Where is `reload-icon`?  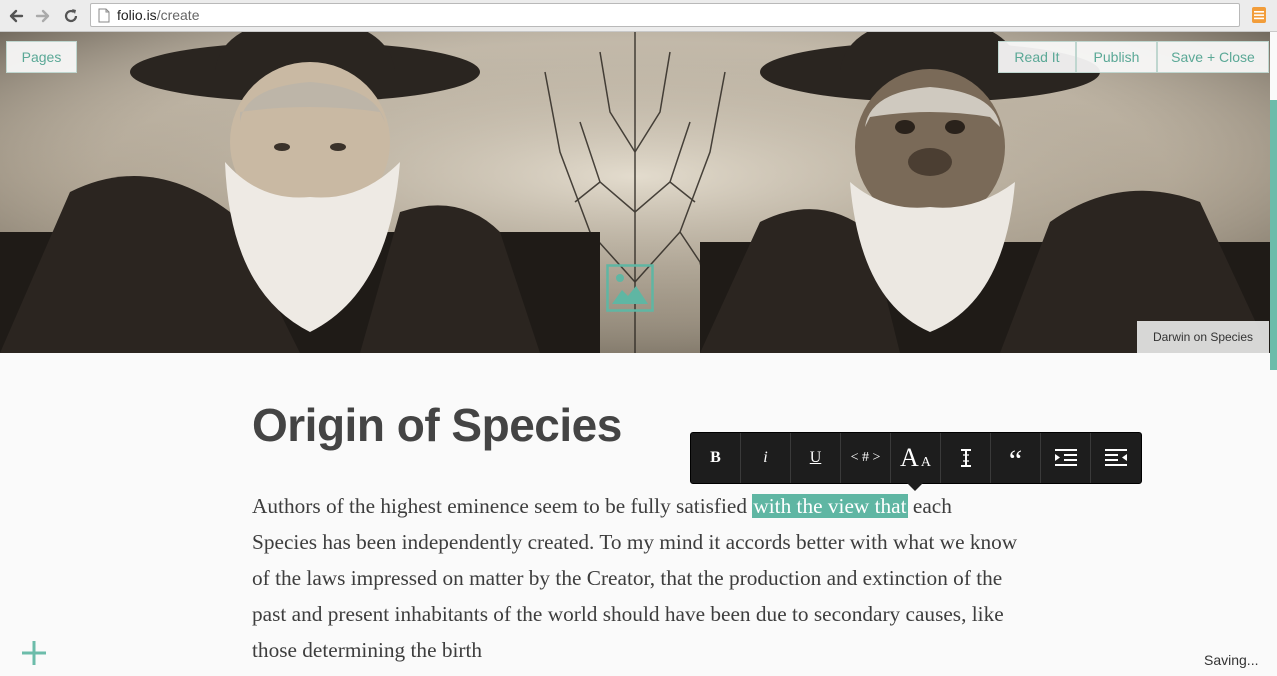 reload-icon is located at coordinates (71, 16).